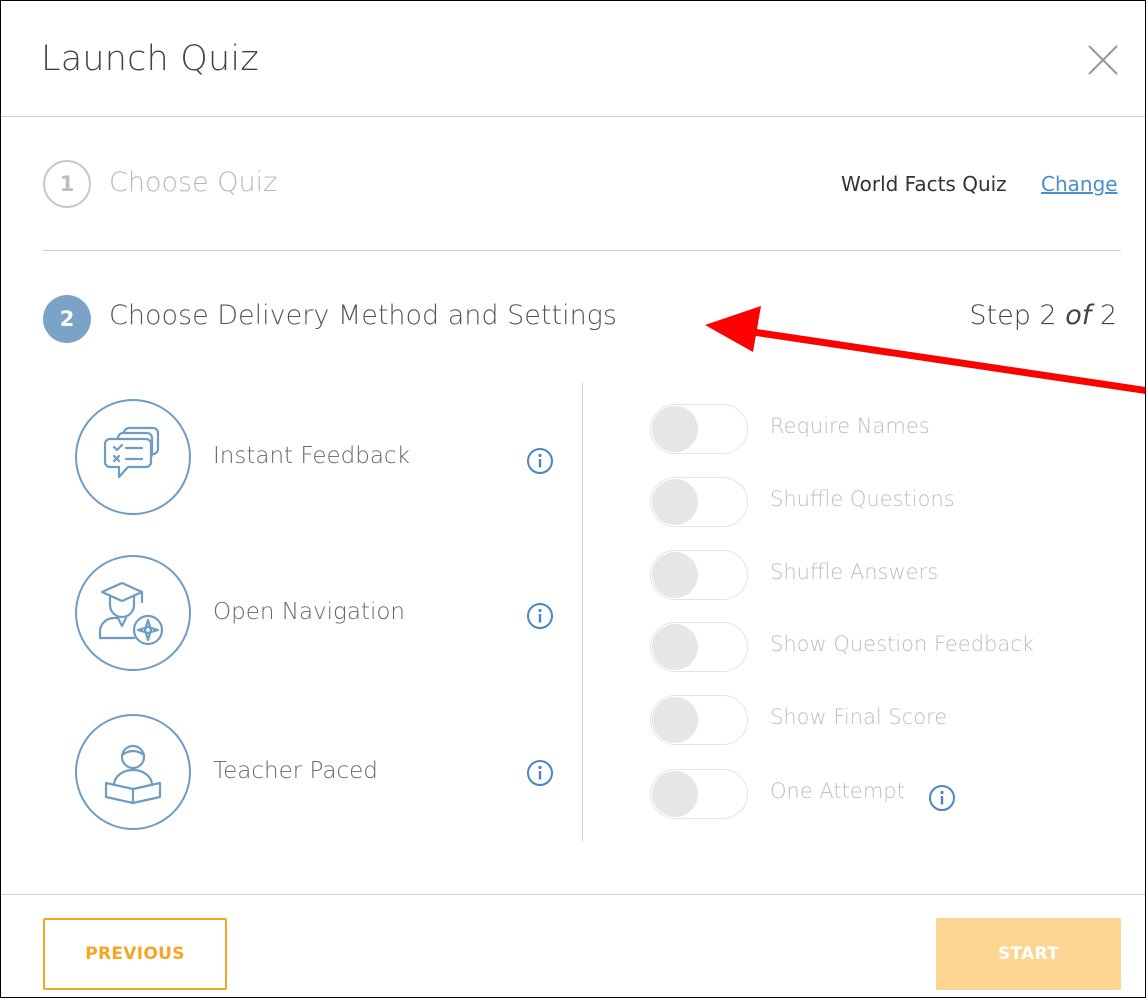  I want to click on step-counter-of: of, so click(1078, 315).